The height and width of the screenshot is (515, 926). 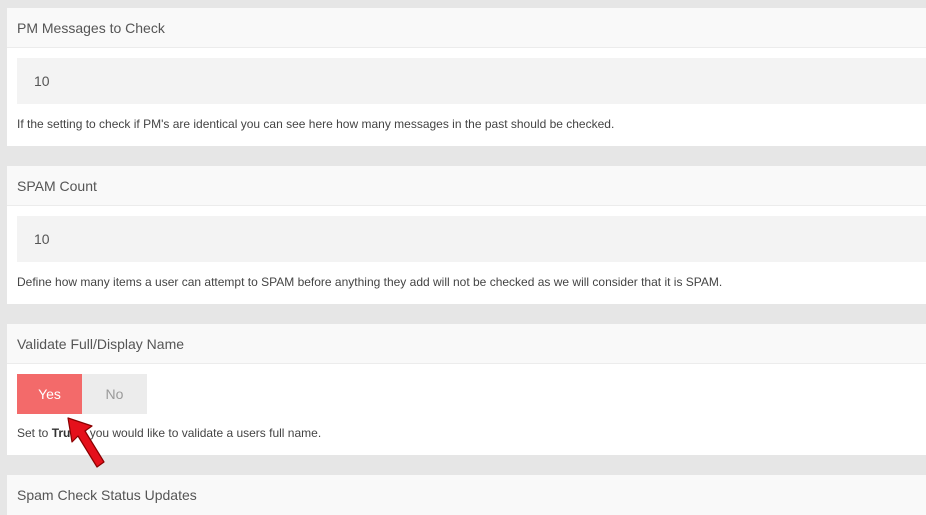 I want to click on spam-count-input: 10, so click(x=471, y=239).